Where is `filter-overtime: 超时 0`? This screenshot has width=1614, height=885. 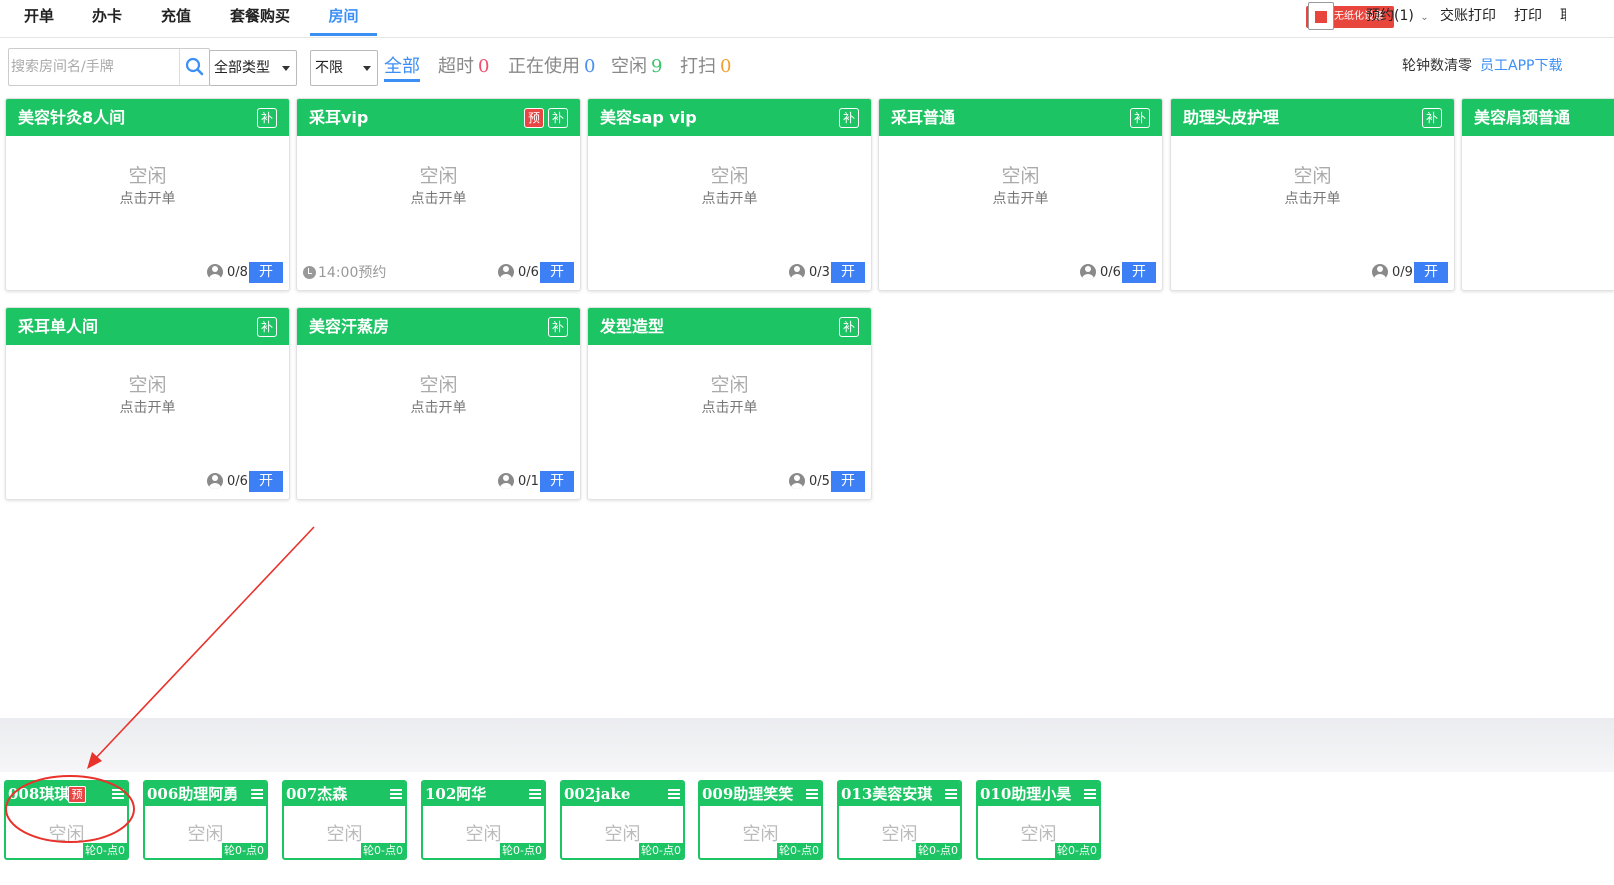 filter-overtime: 超时 0 is located at coordinates (463, 68).